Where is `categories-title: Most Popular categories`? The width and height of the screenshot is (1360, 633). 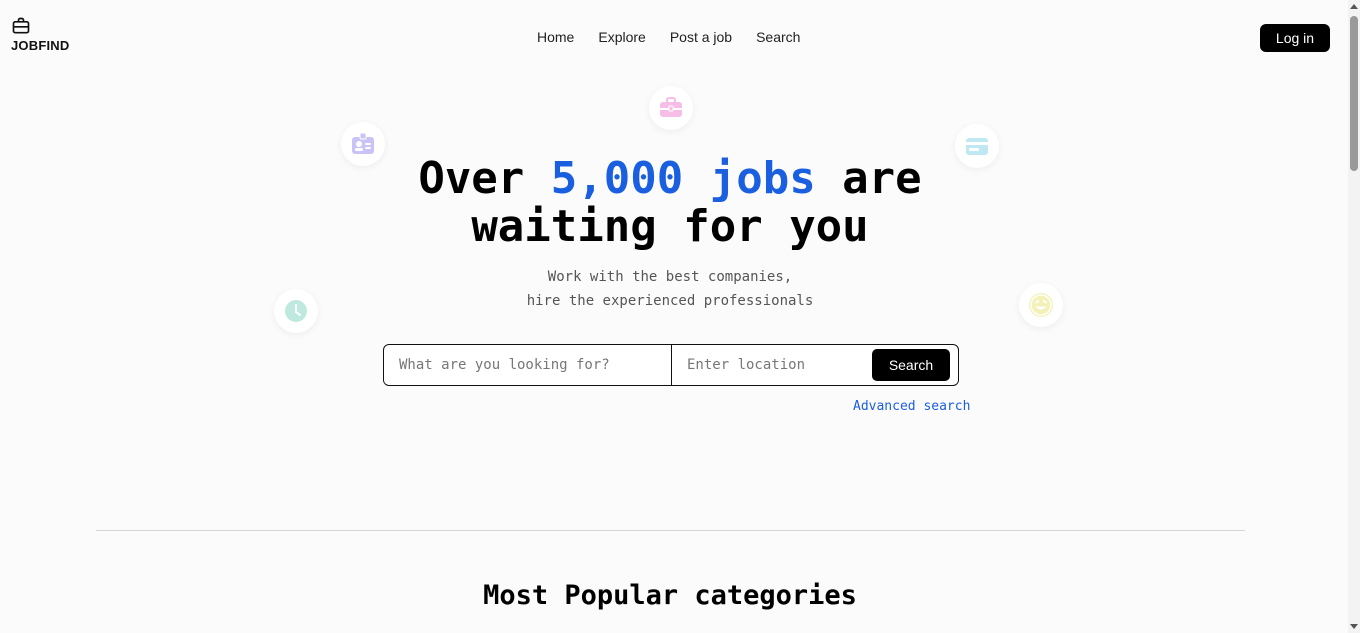 categories-title: Most Popular categories is located at coordinates (670, 595).